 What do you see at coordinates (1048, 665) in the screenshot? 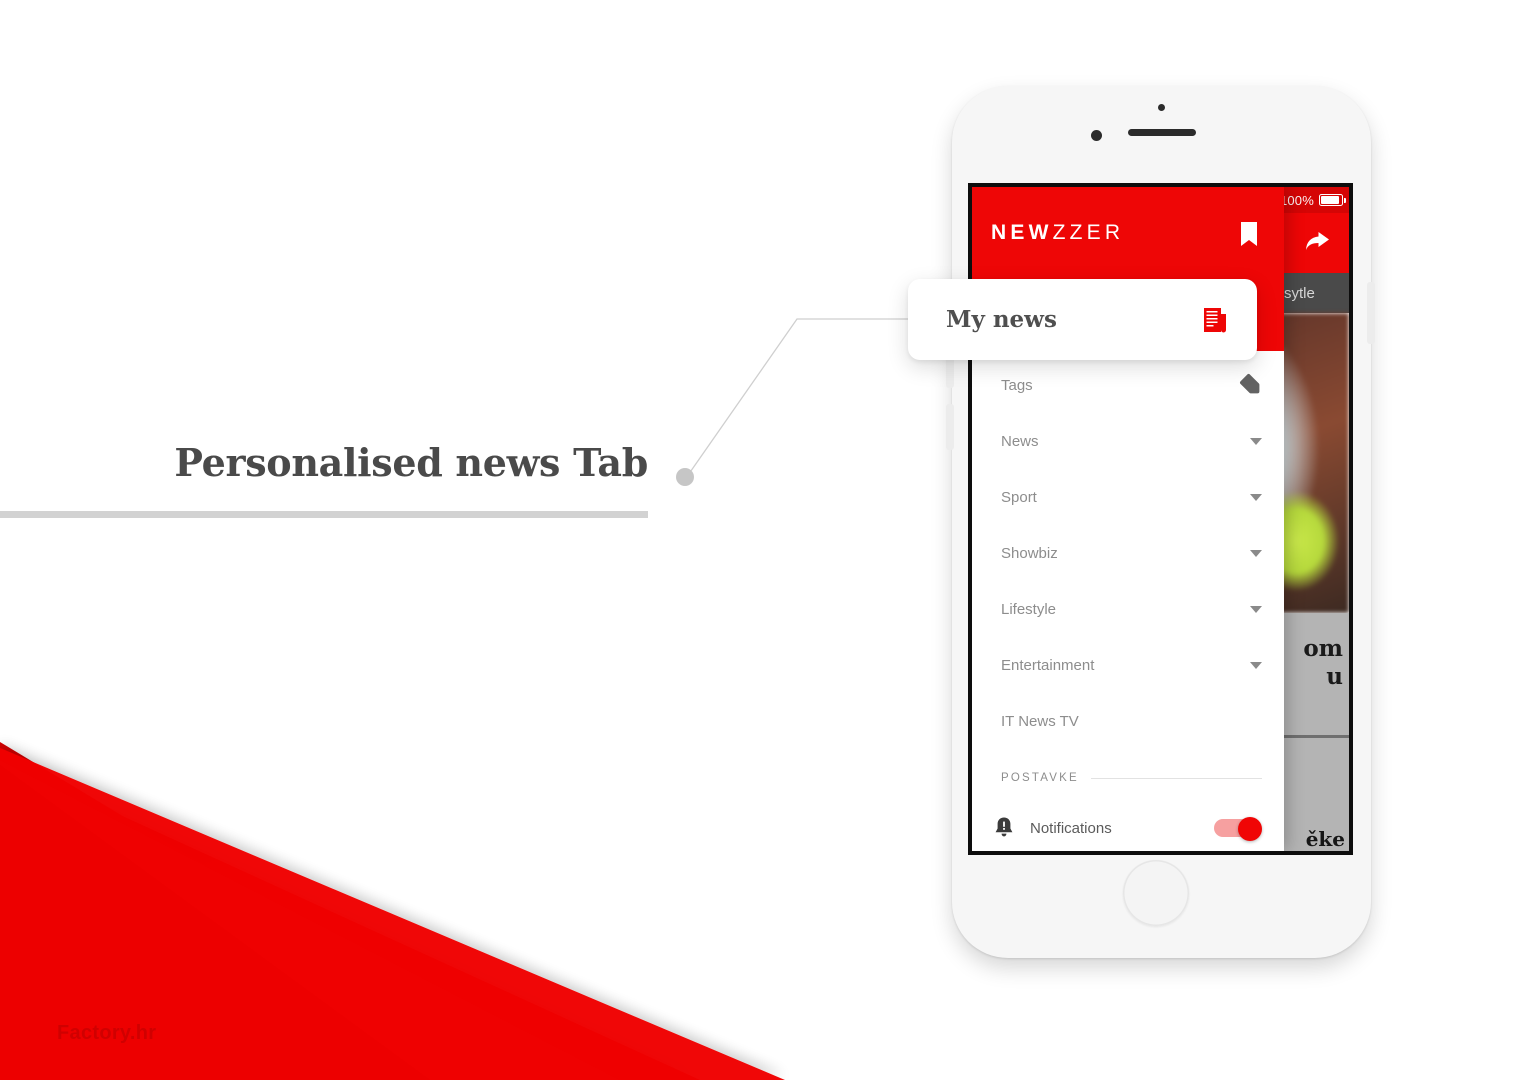
I see `menu-item-label: Entertainment` at bounding box center [1048, 665].